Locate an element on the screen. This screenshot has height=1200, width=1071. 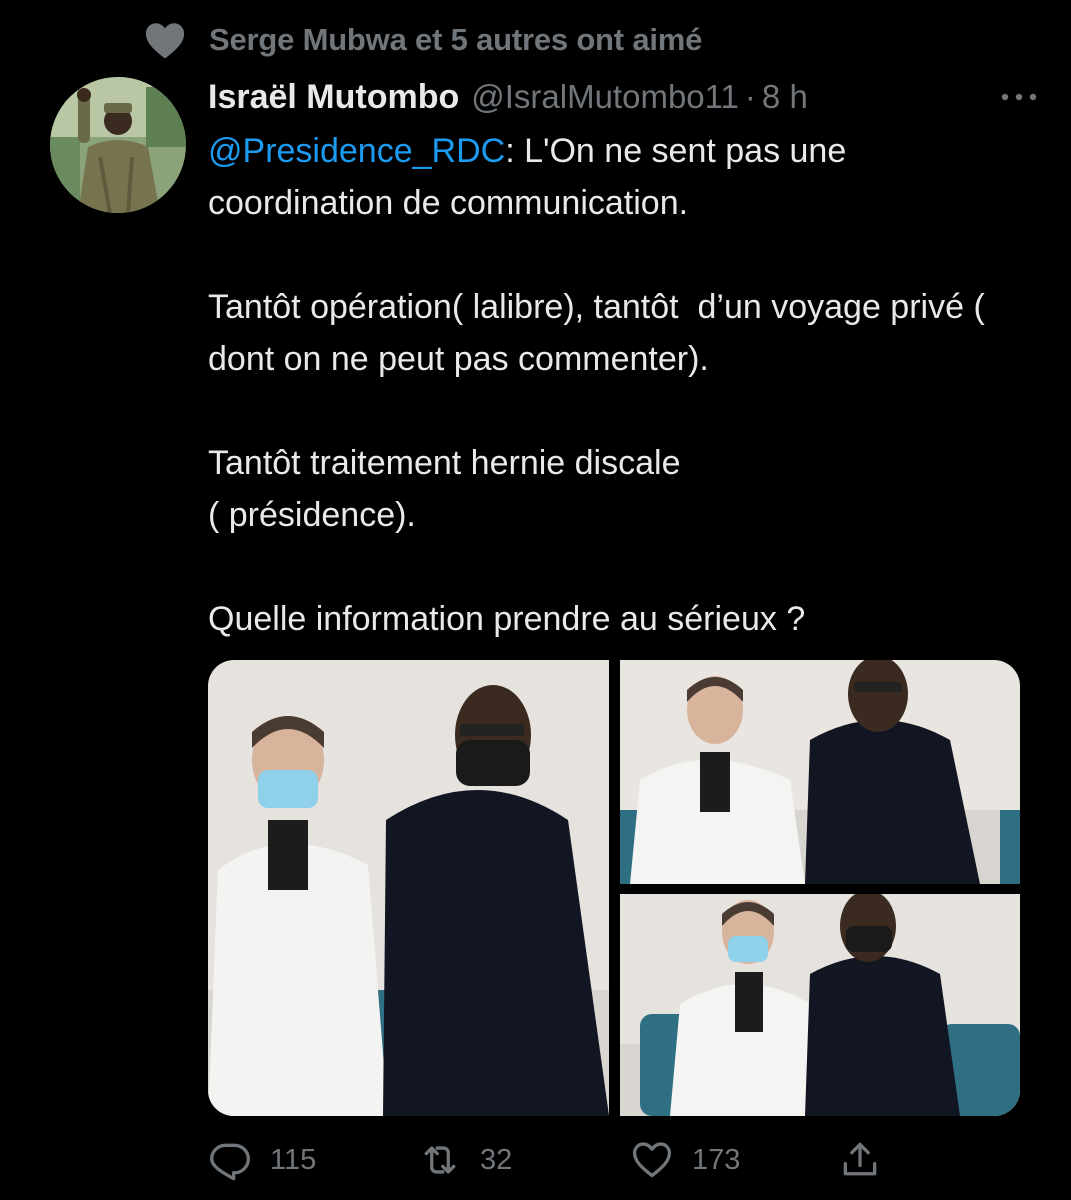
heart-filled-icon is located at coordinates (165, 40).